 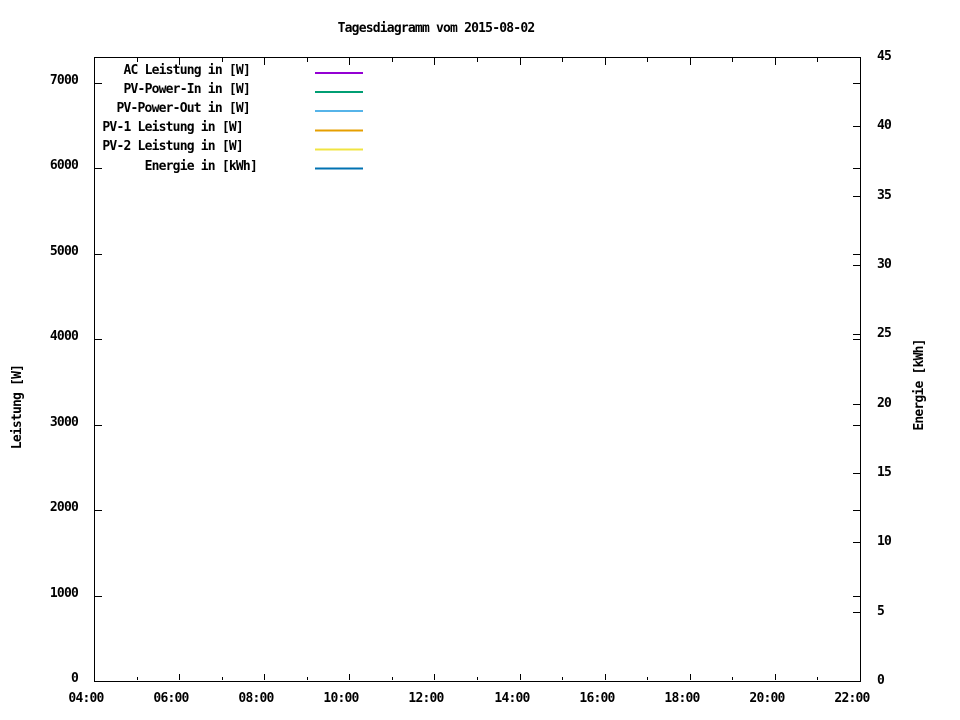 What do you see at coordinates (171, 698) in the screenshot?
I see `x-axis-tick-label: 06:00` at bounding box center [171, 698].